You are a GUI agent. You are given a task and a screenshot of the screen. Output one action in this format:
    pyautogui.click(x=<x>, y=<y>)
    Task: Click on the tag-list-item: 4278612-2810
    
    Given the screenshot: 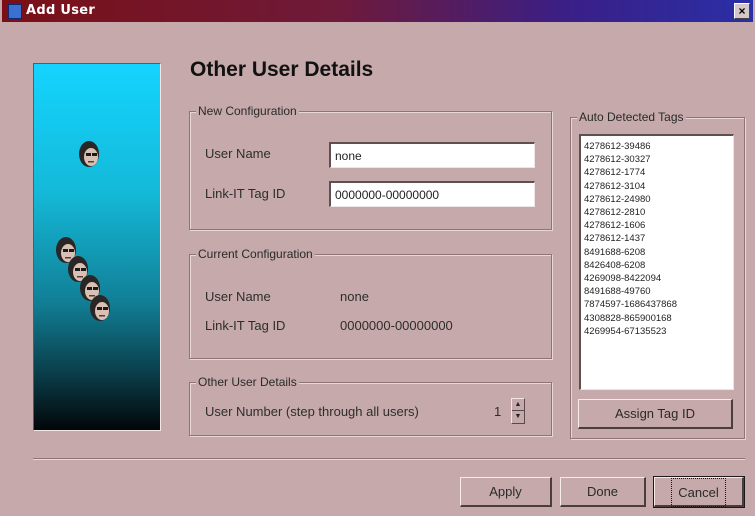 What is the action you would take?
    pyautogui.click(x=658, y=212)
    